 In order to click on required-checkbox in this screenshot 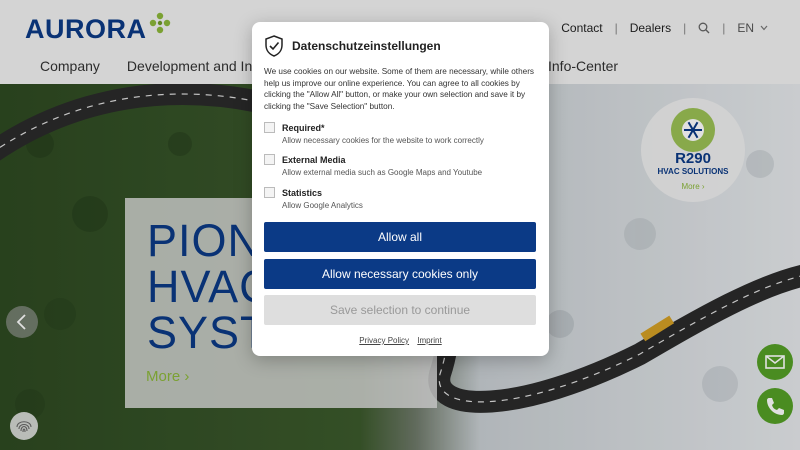, I will do `click(269, 127)`.